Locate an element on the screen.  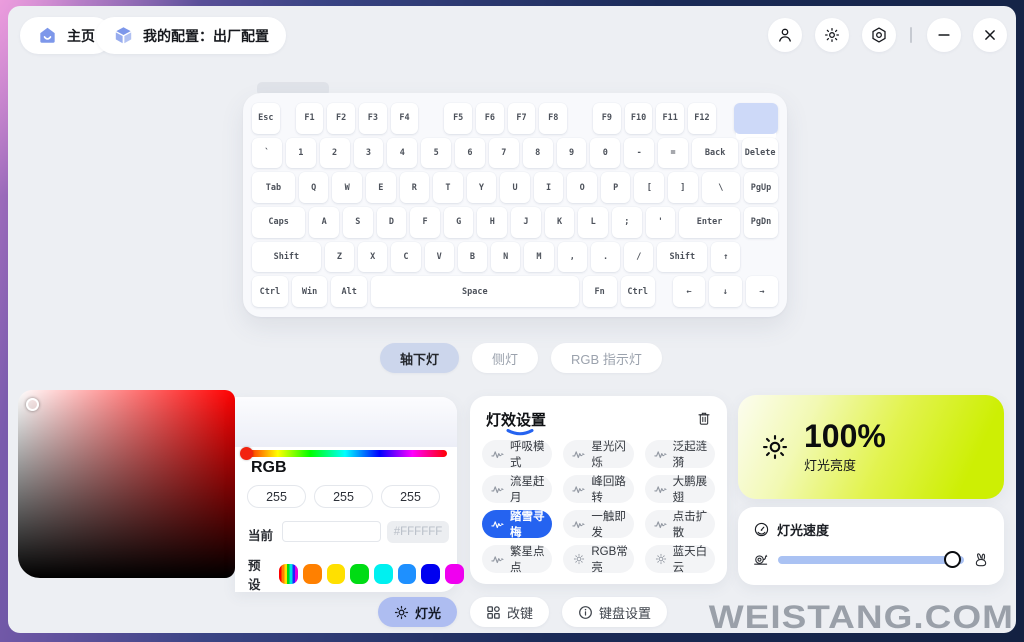
key-Delete: Delete is located at coordinates (760, 153).